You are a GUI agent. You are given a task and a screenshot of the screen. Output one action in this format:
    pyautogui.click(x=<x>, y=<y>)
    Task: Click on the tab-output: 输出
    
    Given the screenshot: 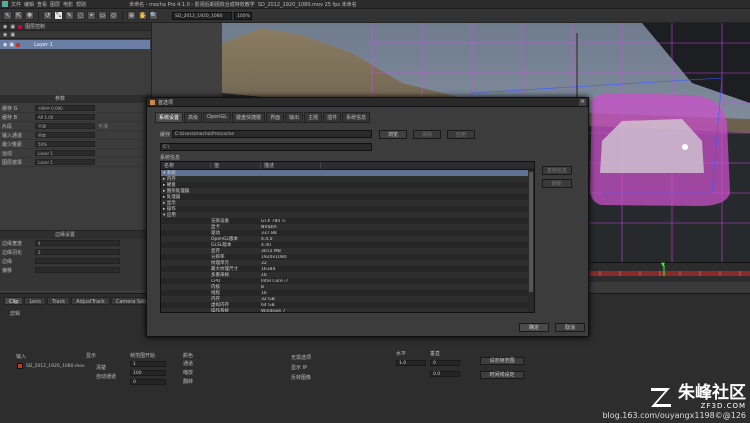 What is the action you would take?
    pyautogui.click(x=294, y=117)
    